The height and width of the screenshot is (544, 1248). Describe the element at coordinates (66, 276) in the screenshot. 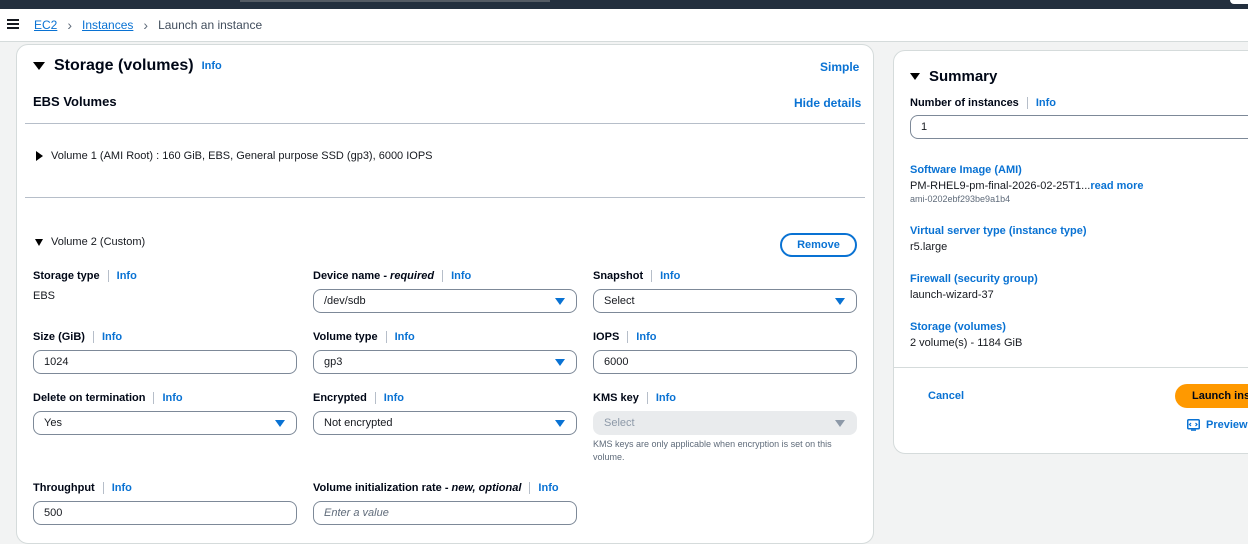

I see `storage-type-label: Storage type` at that location.